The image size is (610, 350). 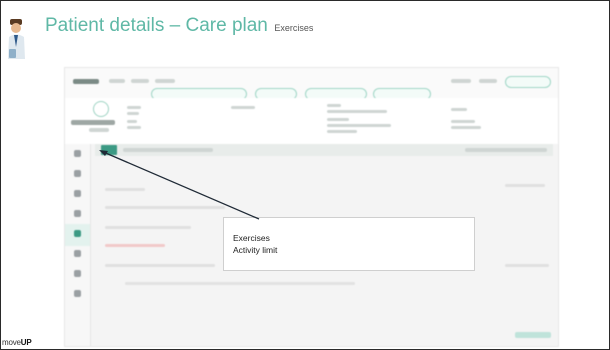 I want to click on brand-move: move, so click(x=11, y=342).